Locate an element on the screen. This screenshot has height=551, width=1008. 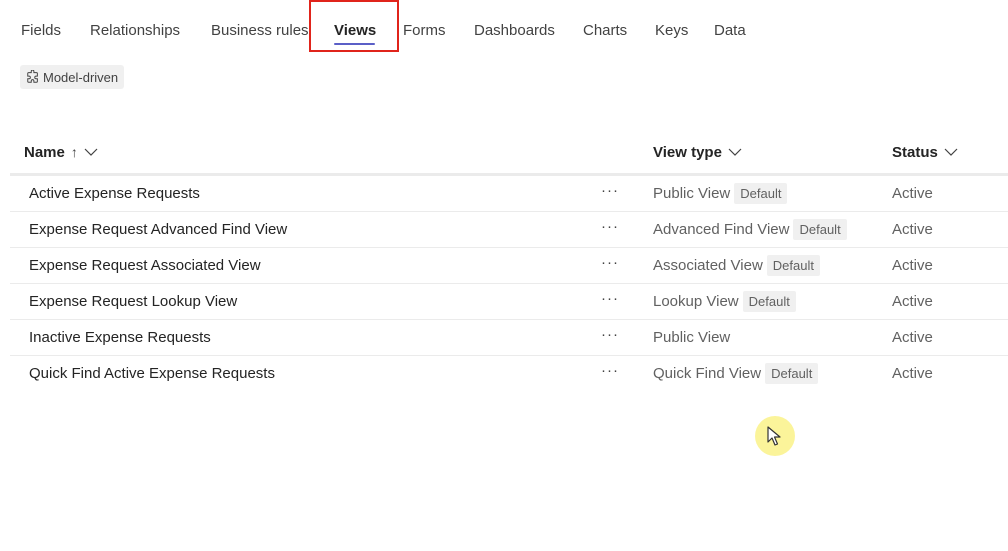
view-type-cell: Public View is located at coordinates (691, 337).